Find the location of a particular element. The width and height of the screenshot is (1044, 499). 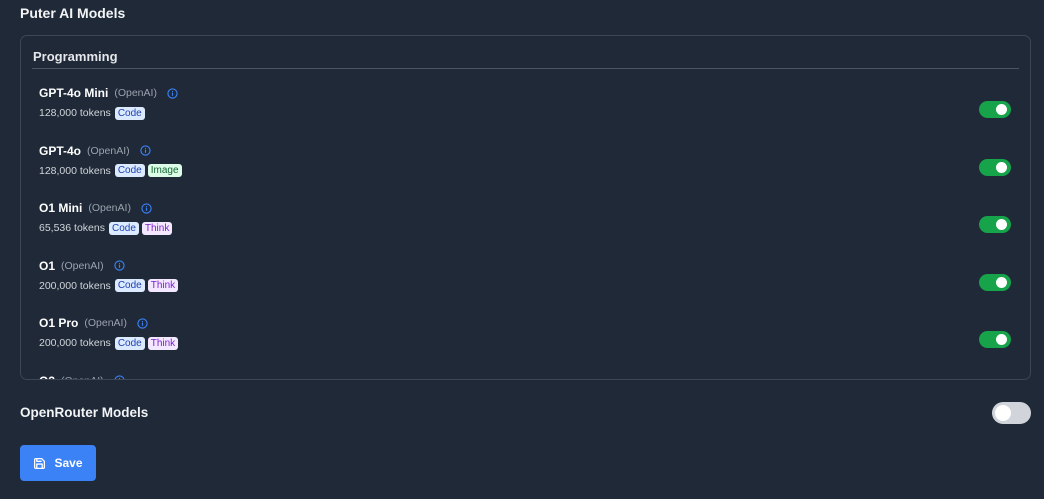

model-meta: 128,000 tokens Code is located at coordinates (534, 113).